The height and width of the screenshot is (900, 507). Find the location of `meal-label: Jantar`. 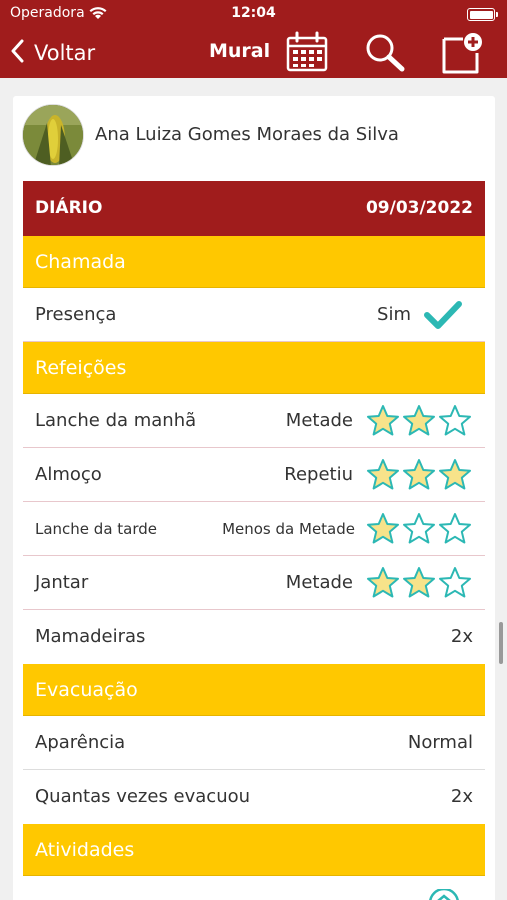

meal-label: Jantar is located at coordinates (62, 582).